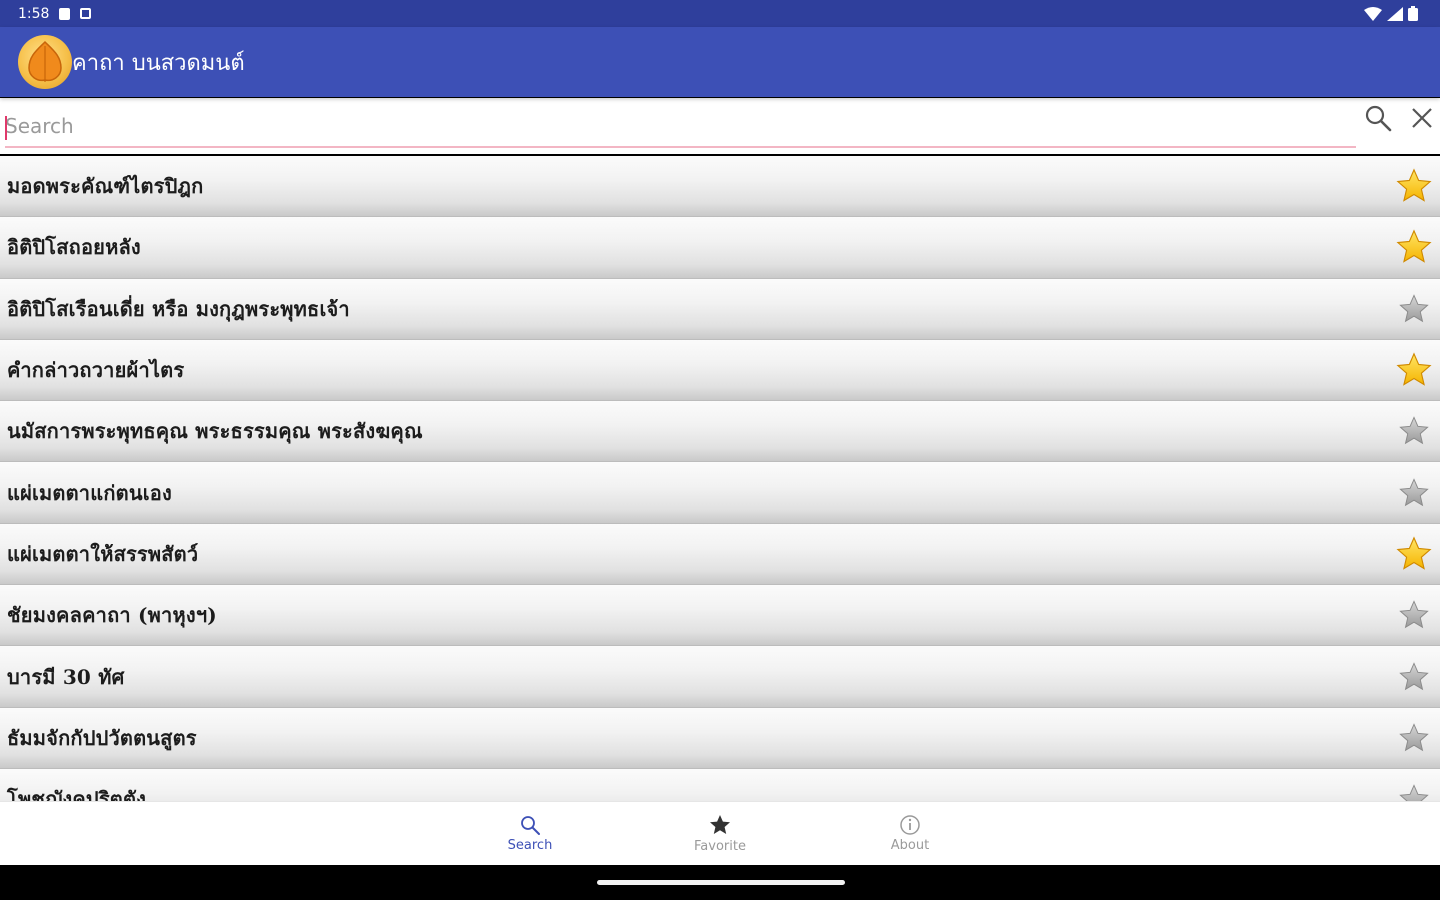 The height and width of the screenshot is (900, 1440). What do you see at coordinates (178, 308) in the screenshot?
I see `list-item-label: อิติปิโสเรือนเดี่ย หรือ มงกุฎพระพุทธเจ้า` at bounding box center [178, 308].